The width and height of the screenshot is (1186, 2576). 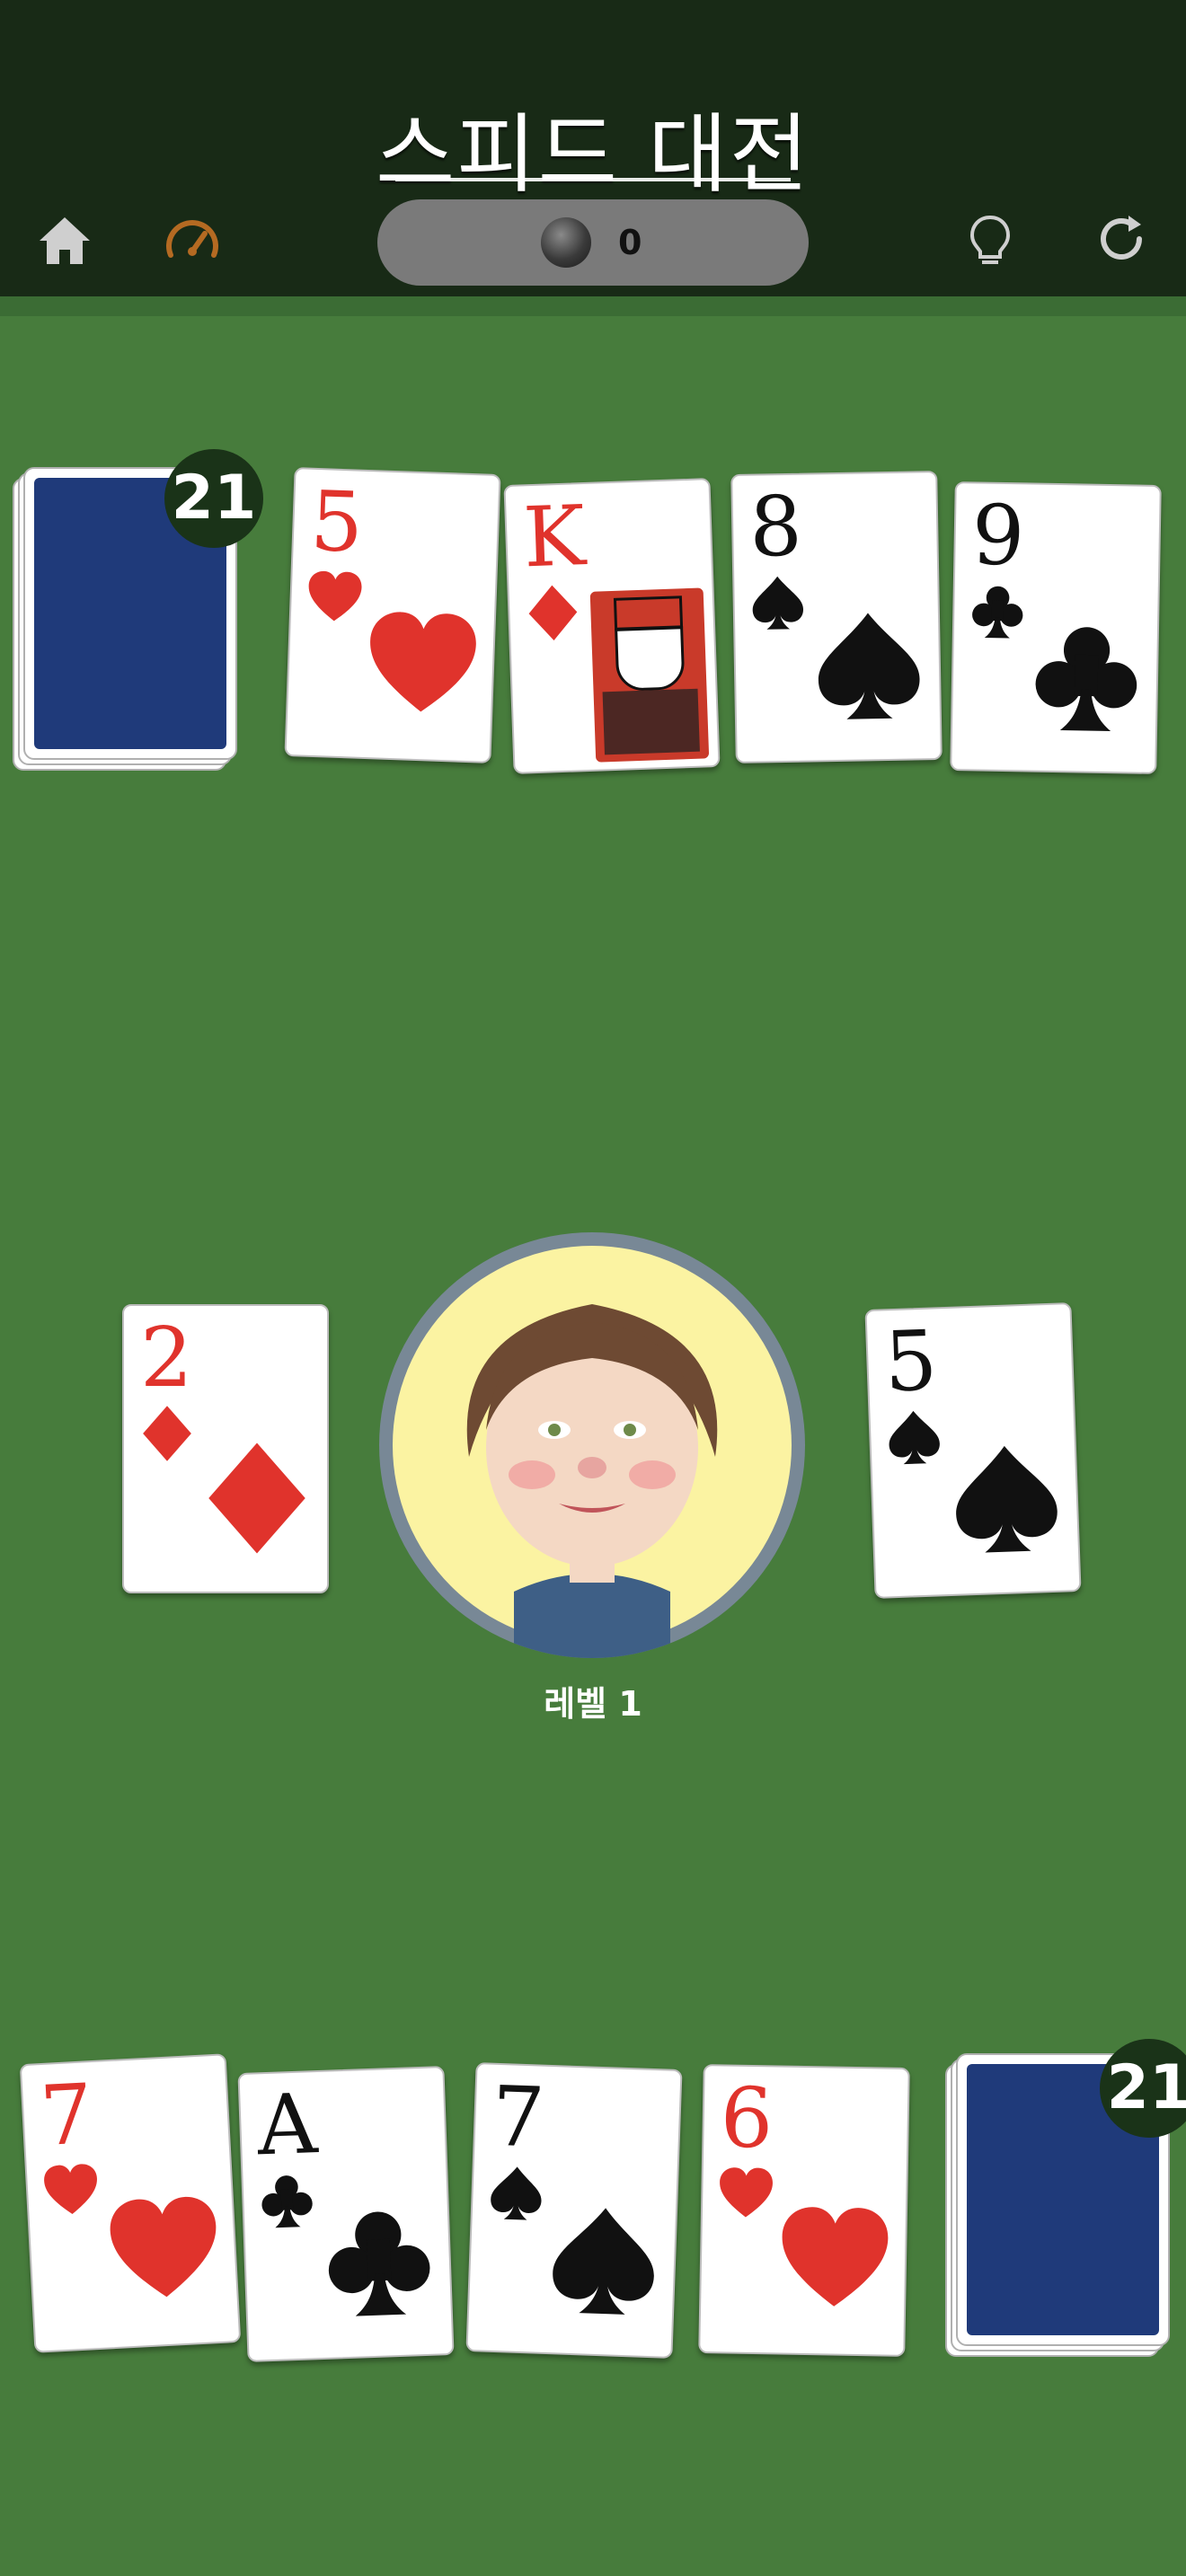 What do you see at coordinates (649, 675) in the screenshot?
I see `king-figure` at bounding box center [649, 675].